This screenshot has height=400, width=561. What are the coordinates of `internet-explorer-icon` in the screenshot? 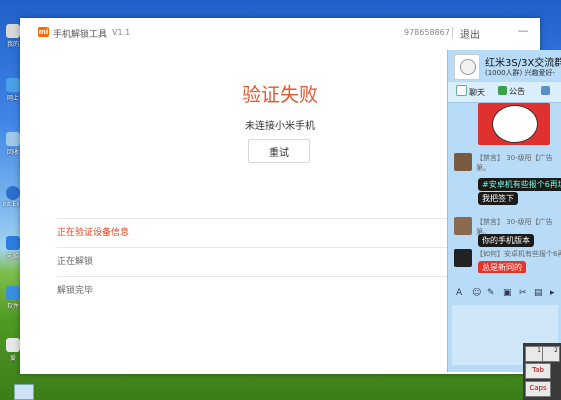 It's located at (13, 193).